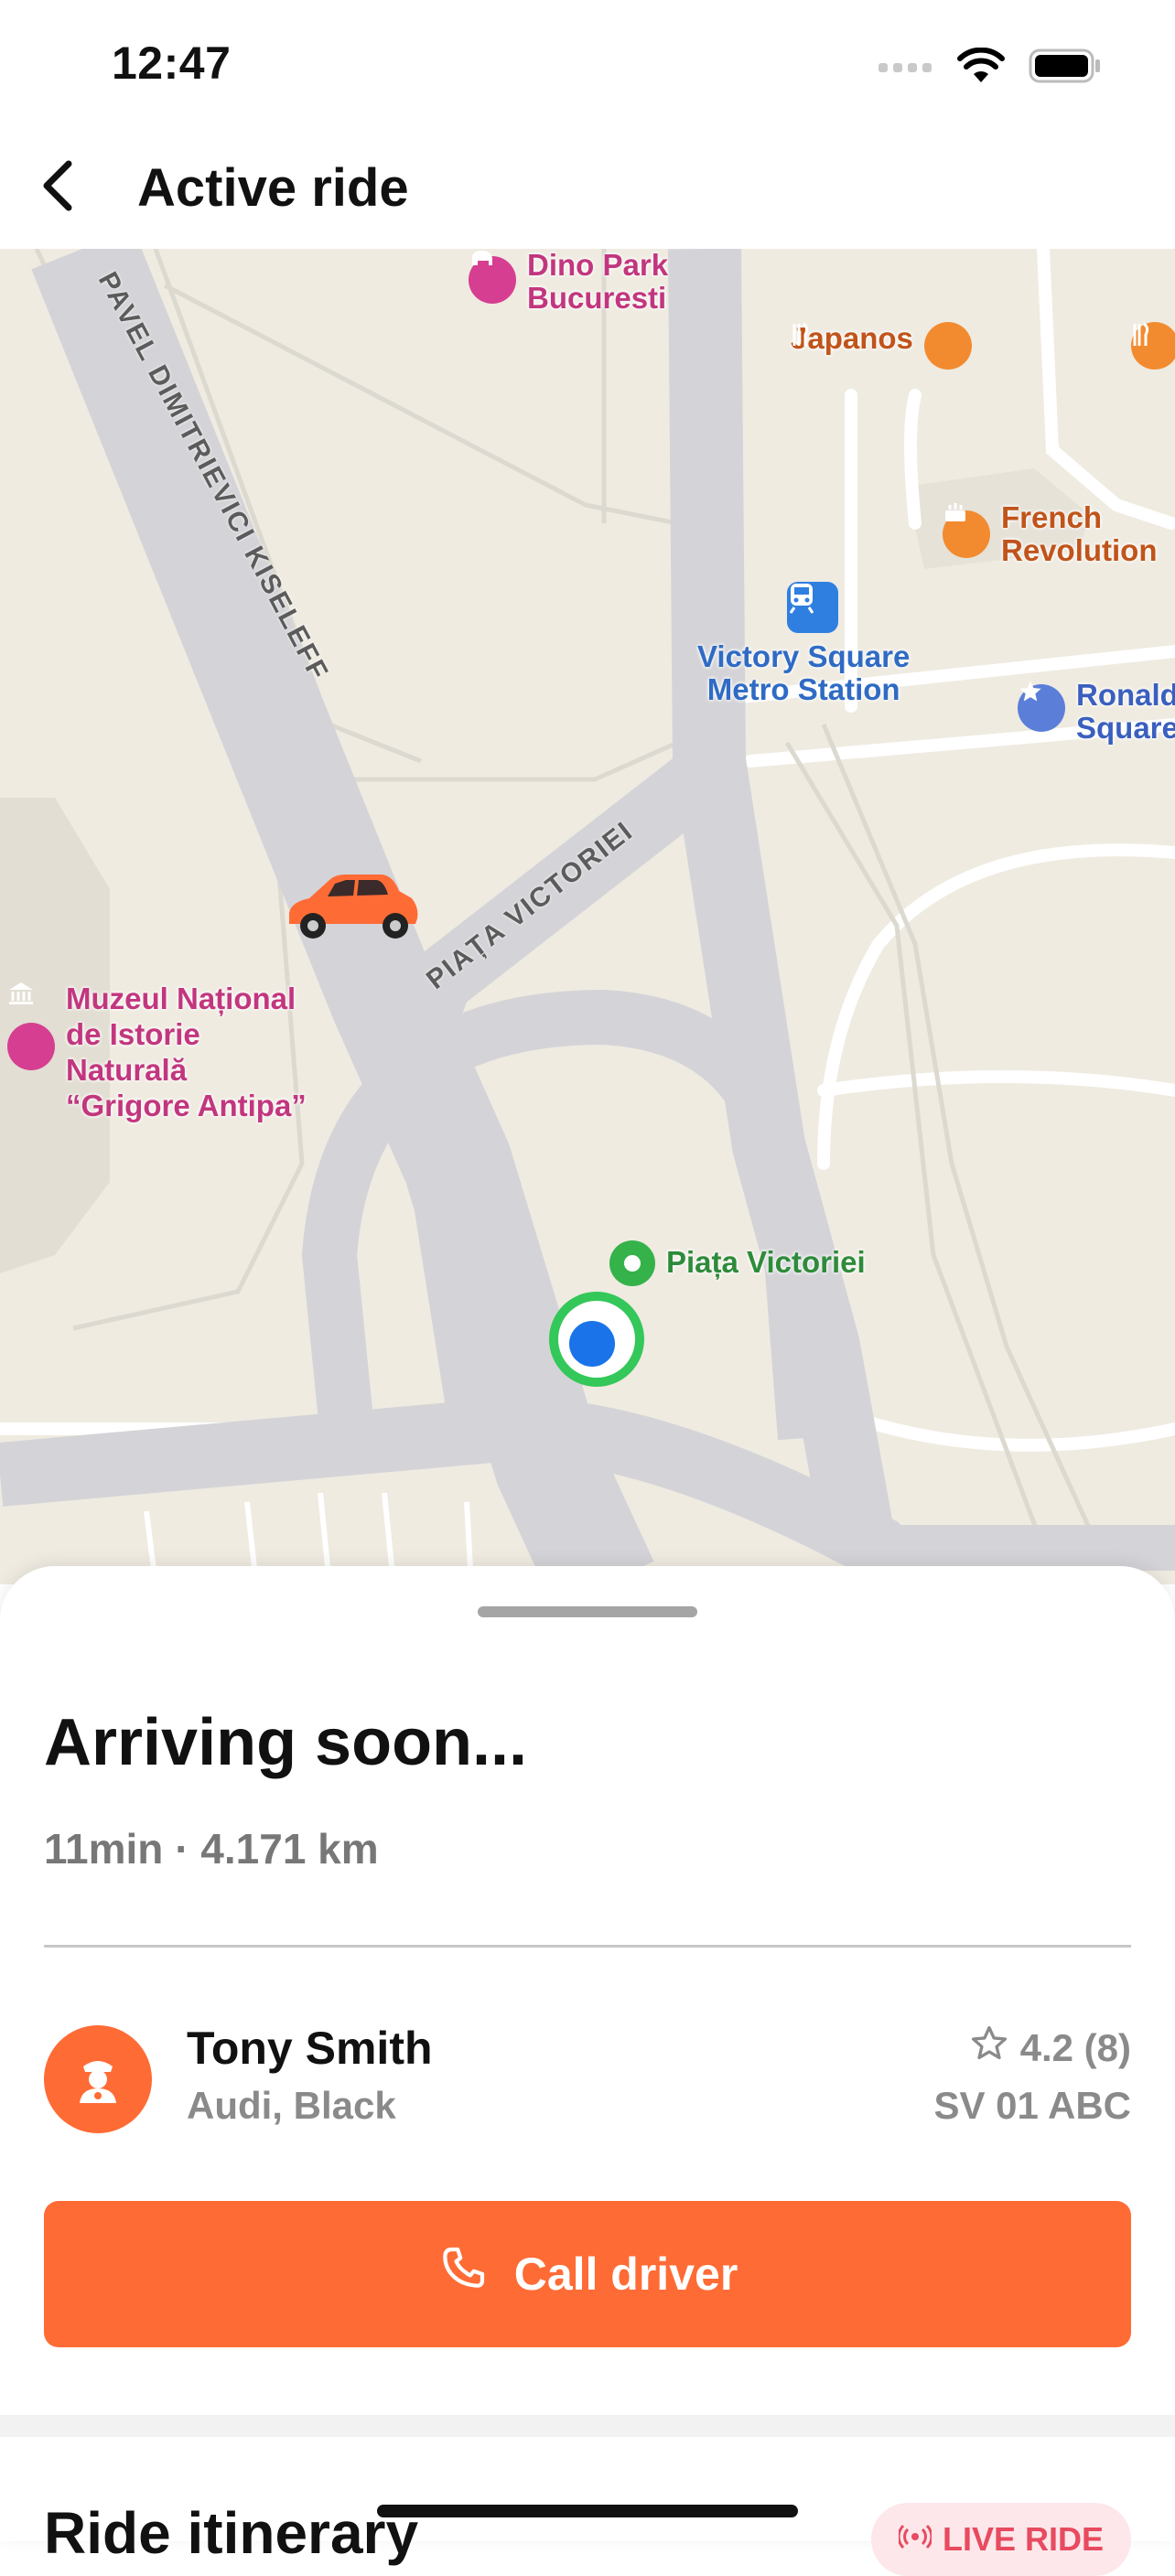  I want to click on poi-label: Victory Square Metro Station, so click(804, 672).